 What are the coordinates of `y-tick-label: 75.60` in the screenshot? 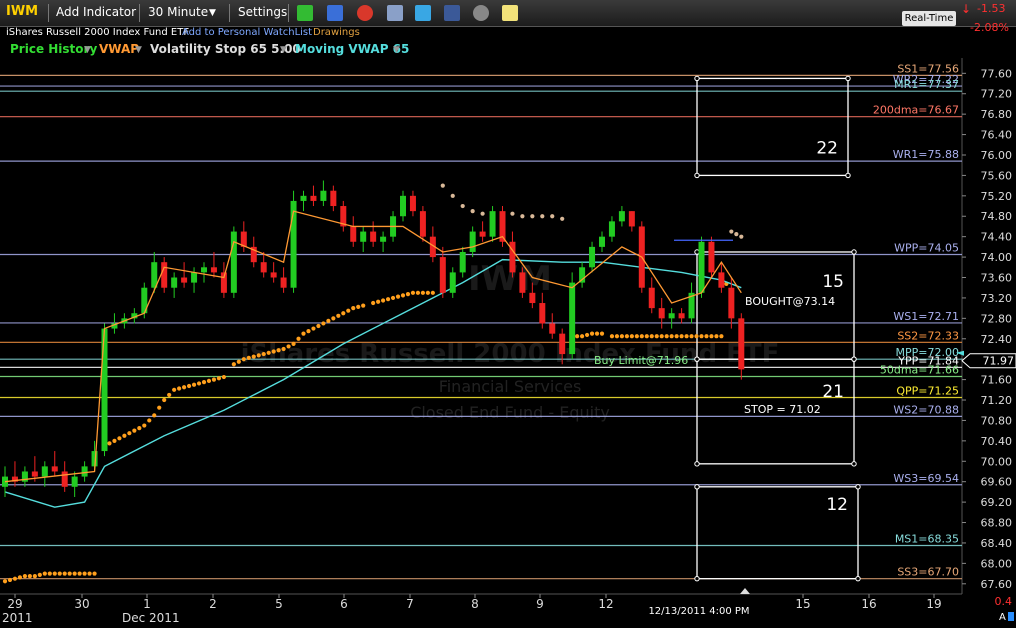 It's located at (997, 175).